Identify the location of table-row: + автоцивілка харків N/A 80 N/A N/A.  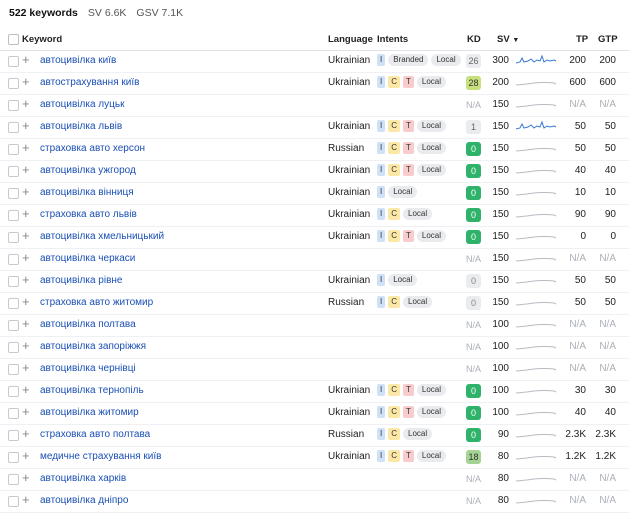
(314, 479).